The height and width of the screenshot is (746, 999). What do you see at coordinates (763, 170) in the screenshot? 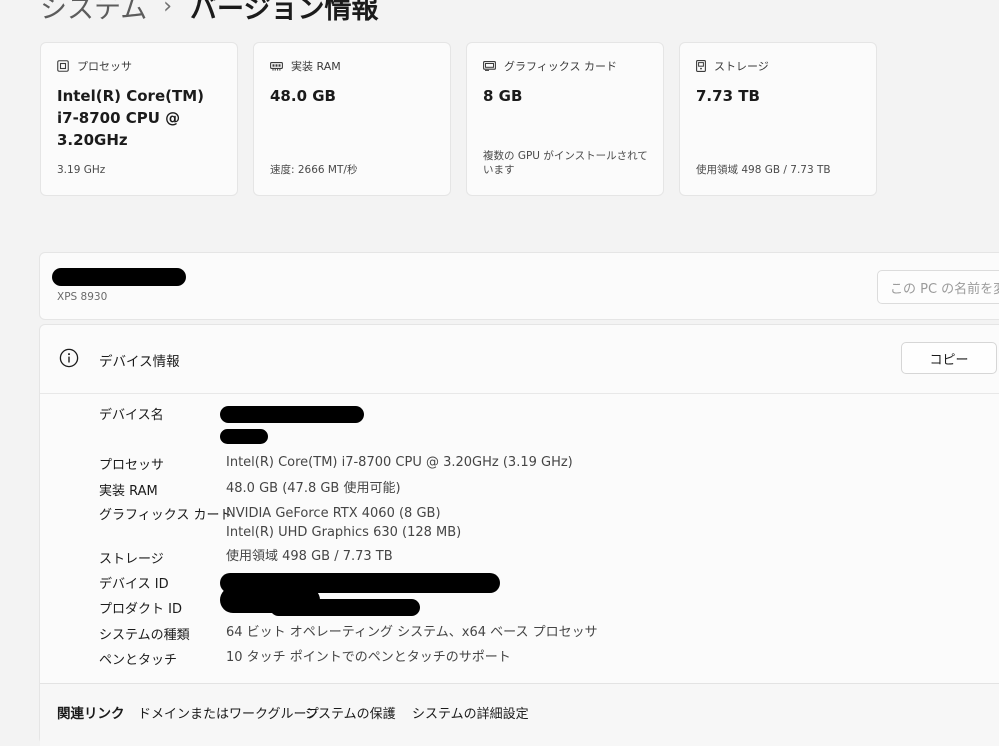
I see `storage-card-usage: 使用領域 498 GB / 7.73 TB` at bounding box center [763, 170].